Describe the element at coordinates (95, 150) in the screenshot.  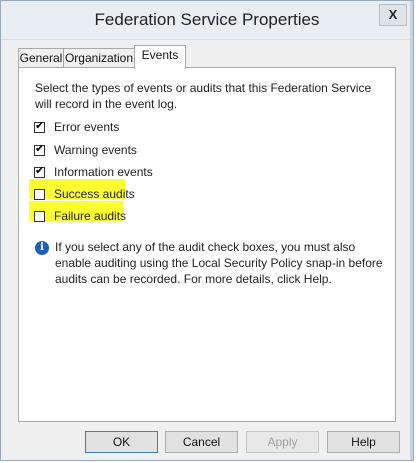
I see `warning-events-label: Warning events` at that location.